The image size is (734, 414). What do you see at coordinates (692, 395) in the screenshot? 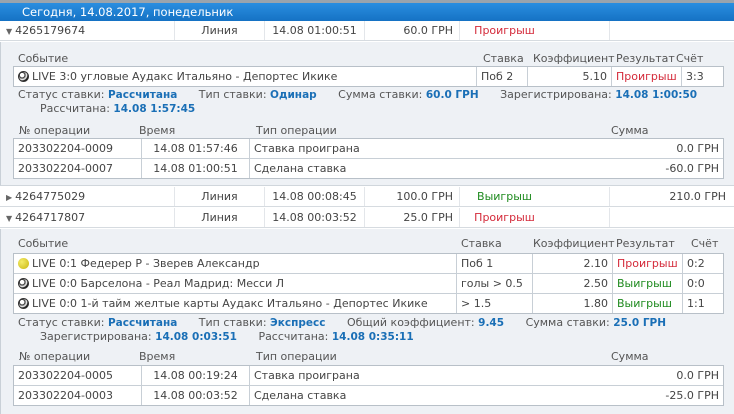
I see `sum-text: -25.0 ГРН` at bounding box center [692, 395].